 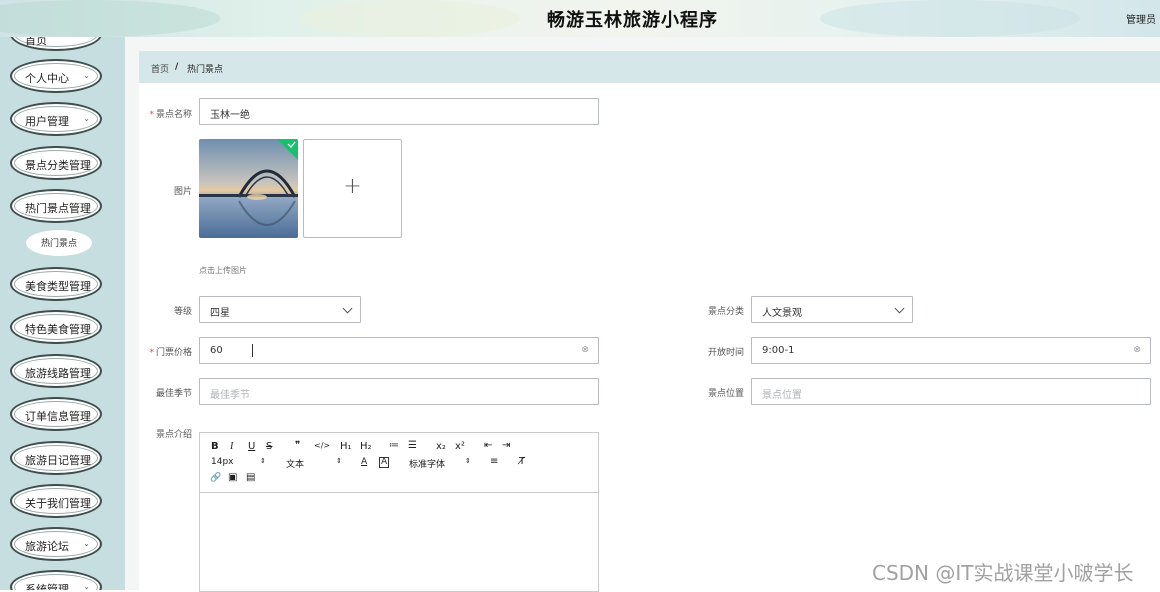 I want to click on sidebar-item-diary: 旅游日记管理, so click(x=56, y=458).